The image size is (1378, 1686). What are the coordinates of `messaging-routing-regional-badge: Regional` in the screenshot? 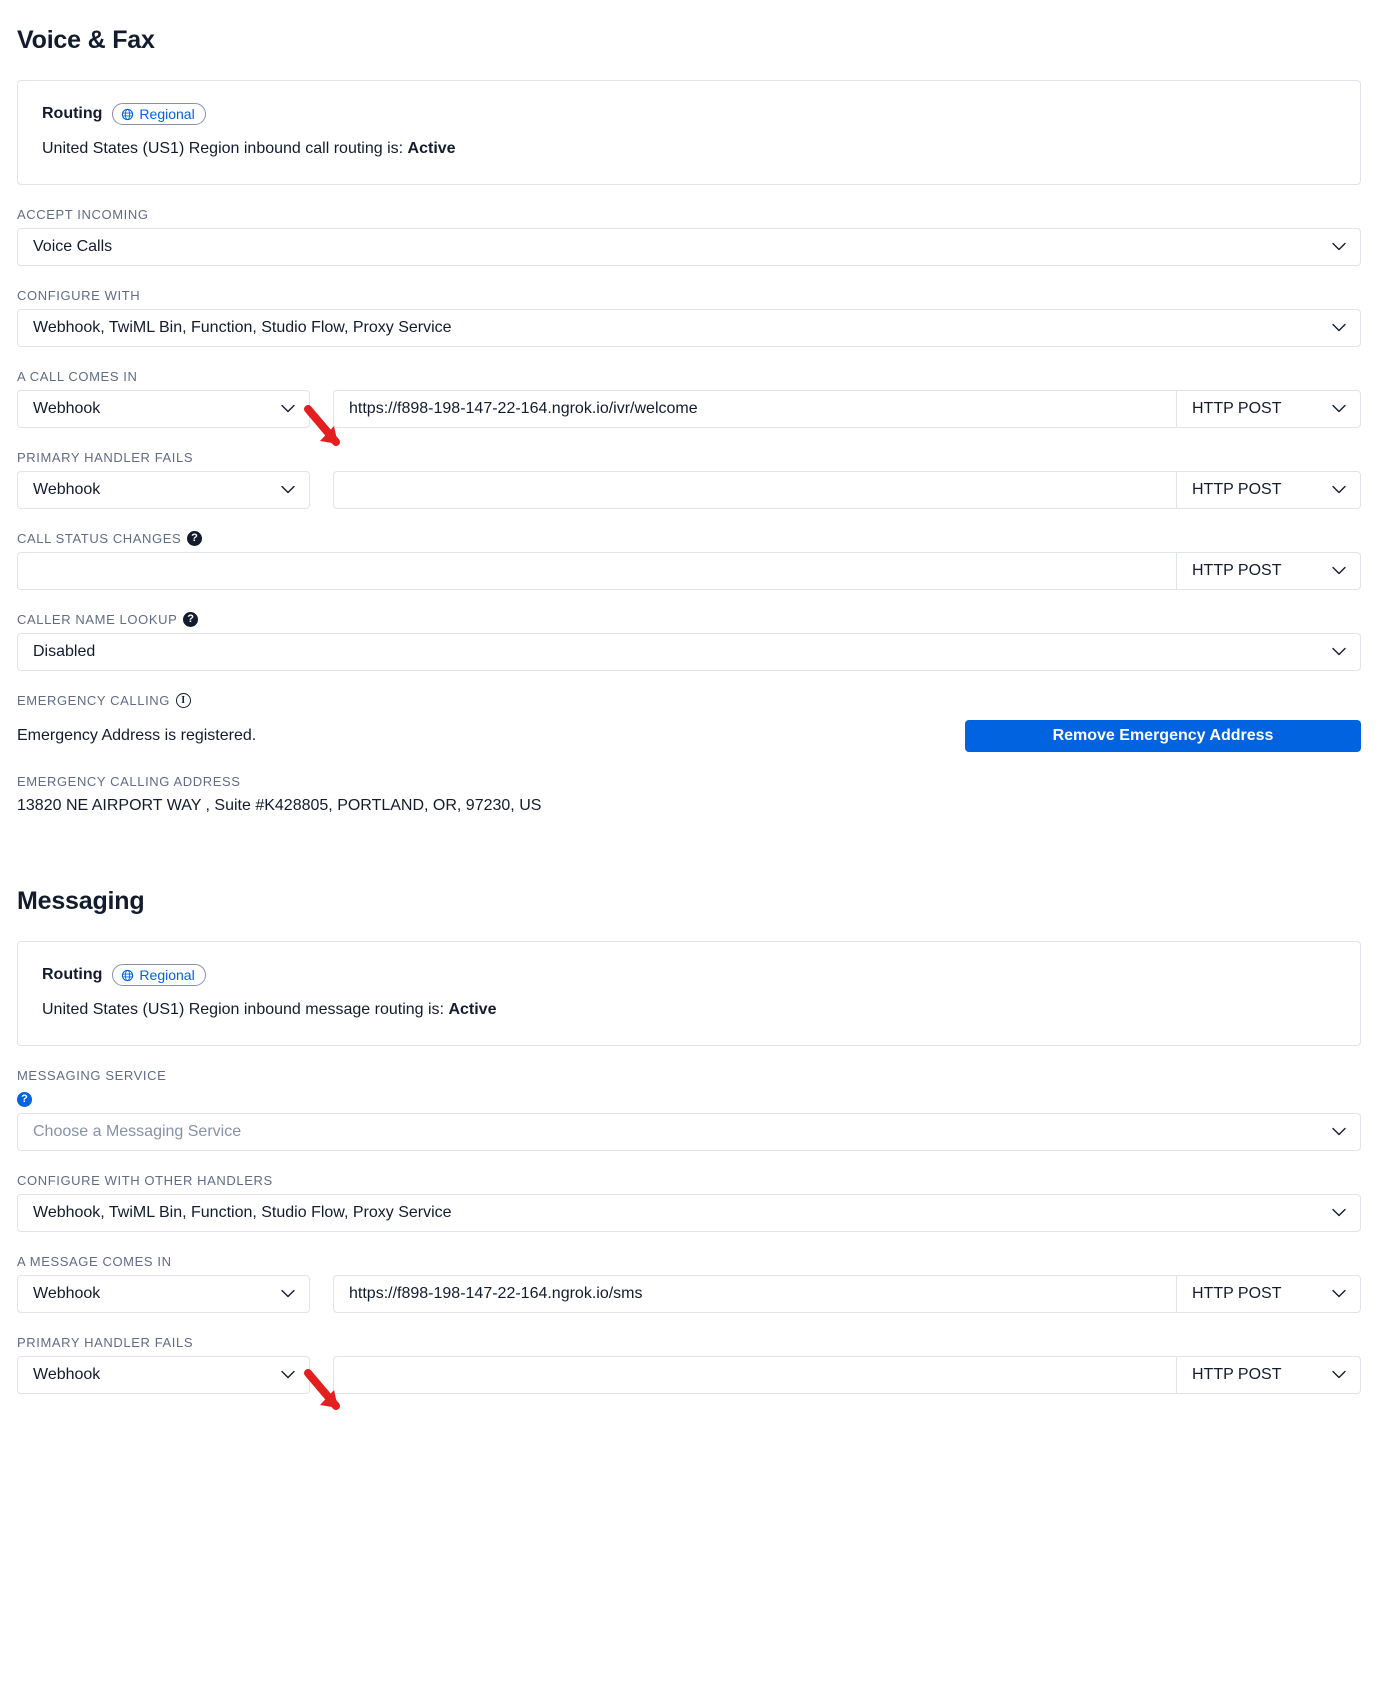 It's located at (159, 975).